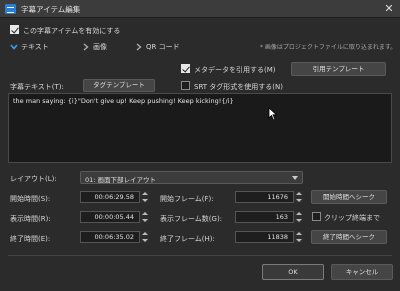  Describe the element at coordinates (298, 237) in the screenshot. I see `end-frame-spinner` at that location.